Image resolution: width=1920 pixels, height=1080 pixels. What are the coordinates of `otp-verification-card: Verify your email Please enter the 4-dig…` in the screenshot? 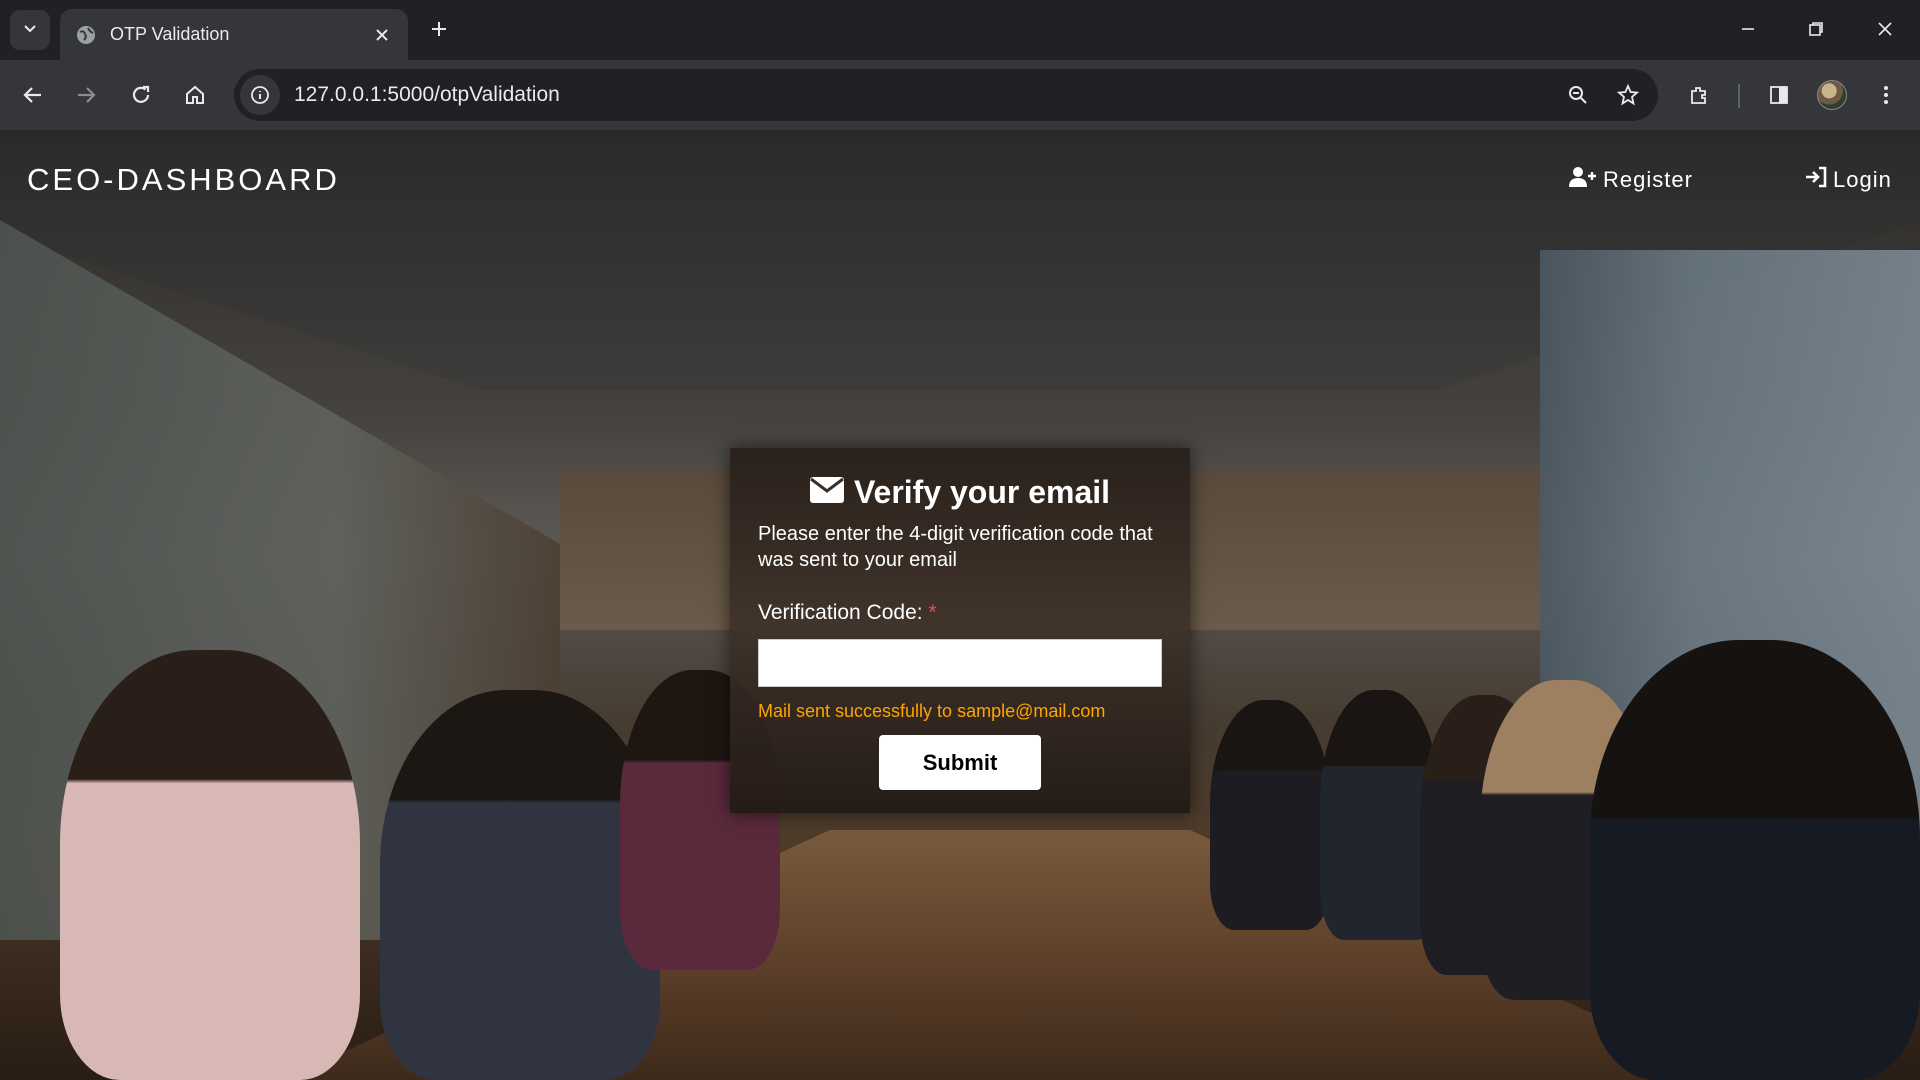 It's located at (960, 630).